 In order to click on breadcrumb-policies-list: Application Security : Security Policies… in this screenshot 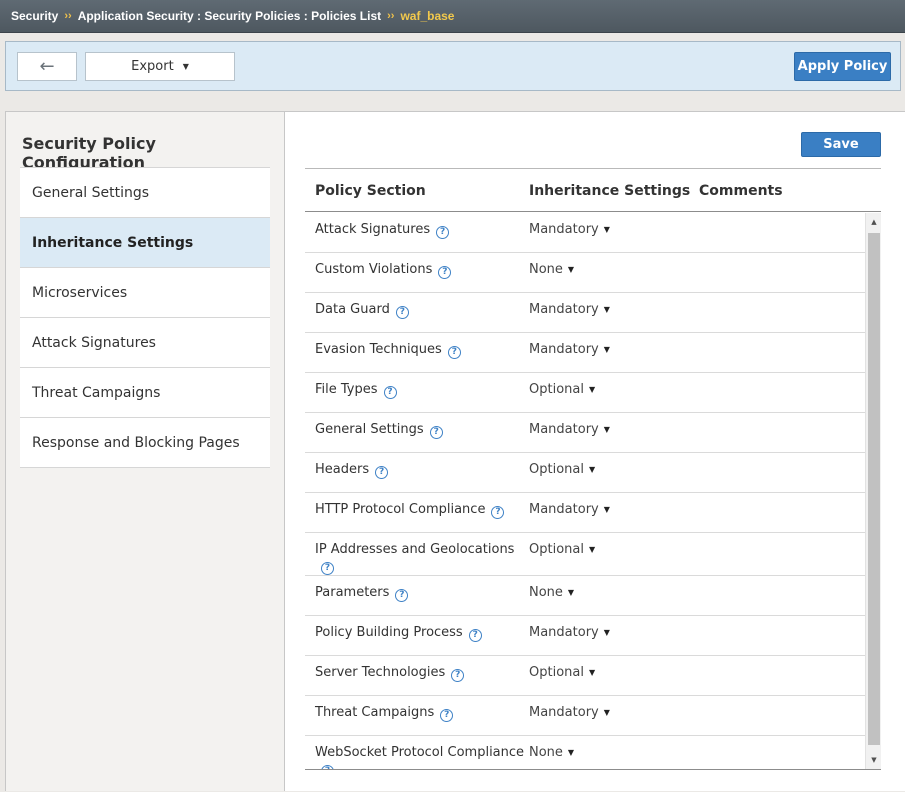, I will do `click(229, 16)`.